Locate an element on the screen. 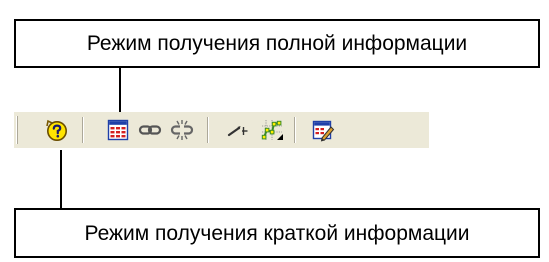 The height and width of the screenshot is (262, 549). table-grid-icon is located at coordinates (118, 130).